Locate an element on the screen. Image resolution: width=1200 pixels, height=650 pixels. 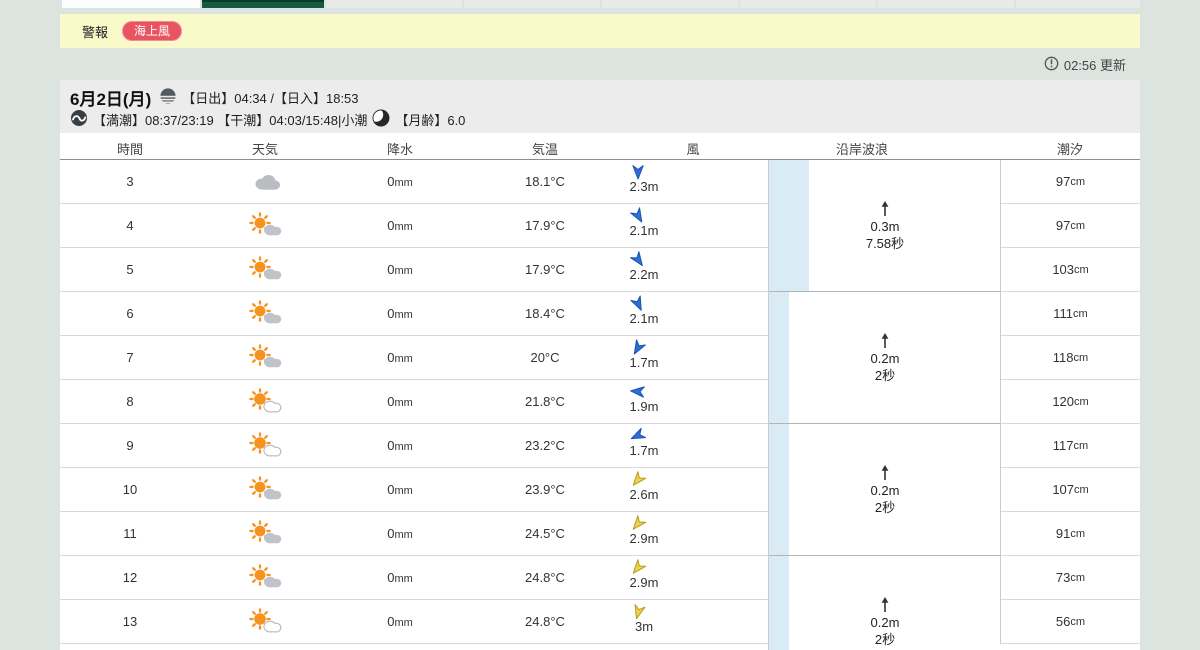
wind-cell: 2.9m is located at coordinates (638, 574).